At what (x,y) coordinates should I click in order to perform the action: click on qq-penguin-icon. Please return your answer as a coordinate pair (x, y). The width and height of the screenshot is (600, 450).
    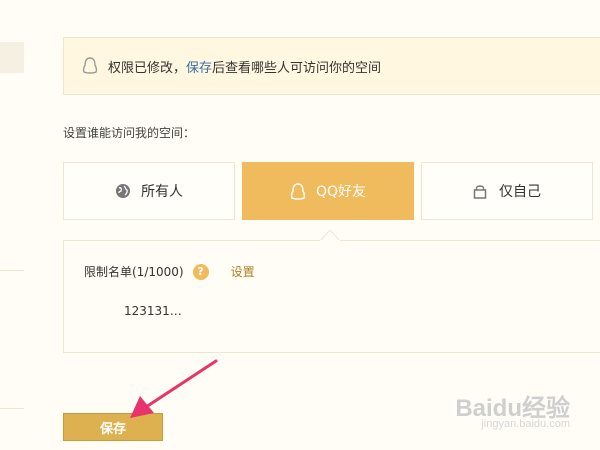
    Looking at the image, I should click on (298, 191).